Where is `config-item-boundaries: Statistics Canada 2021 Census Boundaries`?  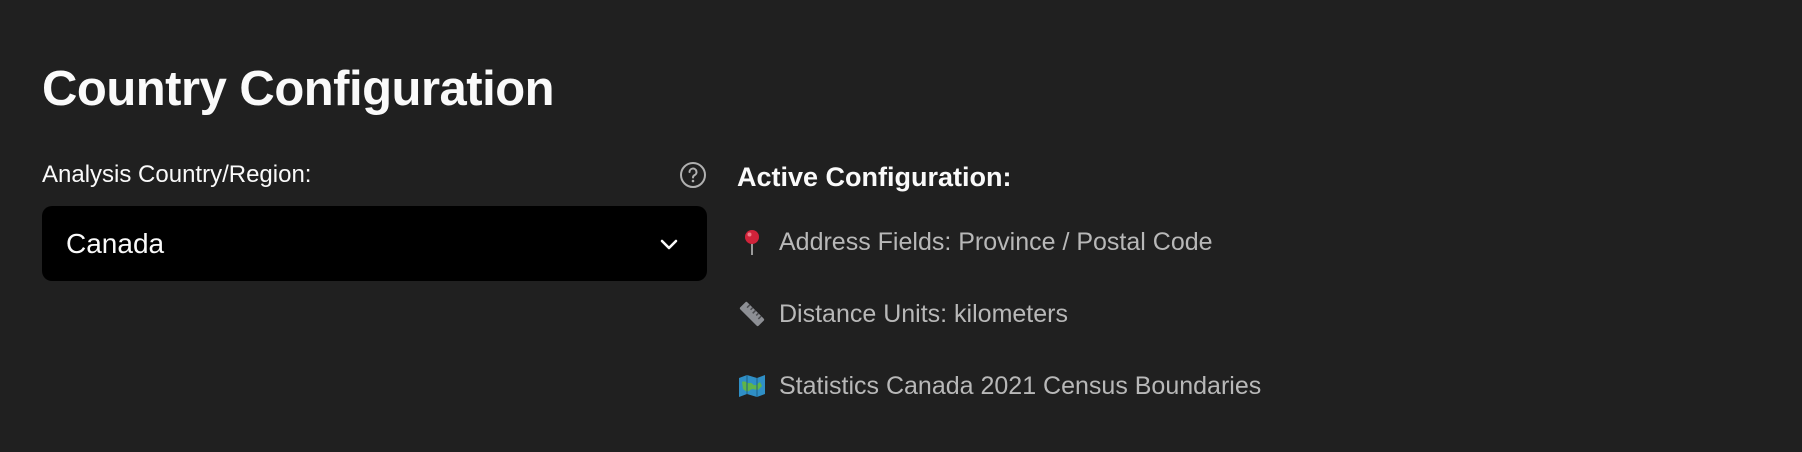
config-item-boundaries: Statistics Canada 2021 Census Boundaries is located at coordinates (1087, 386).